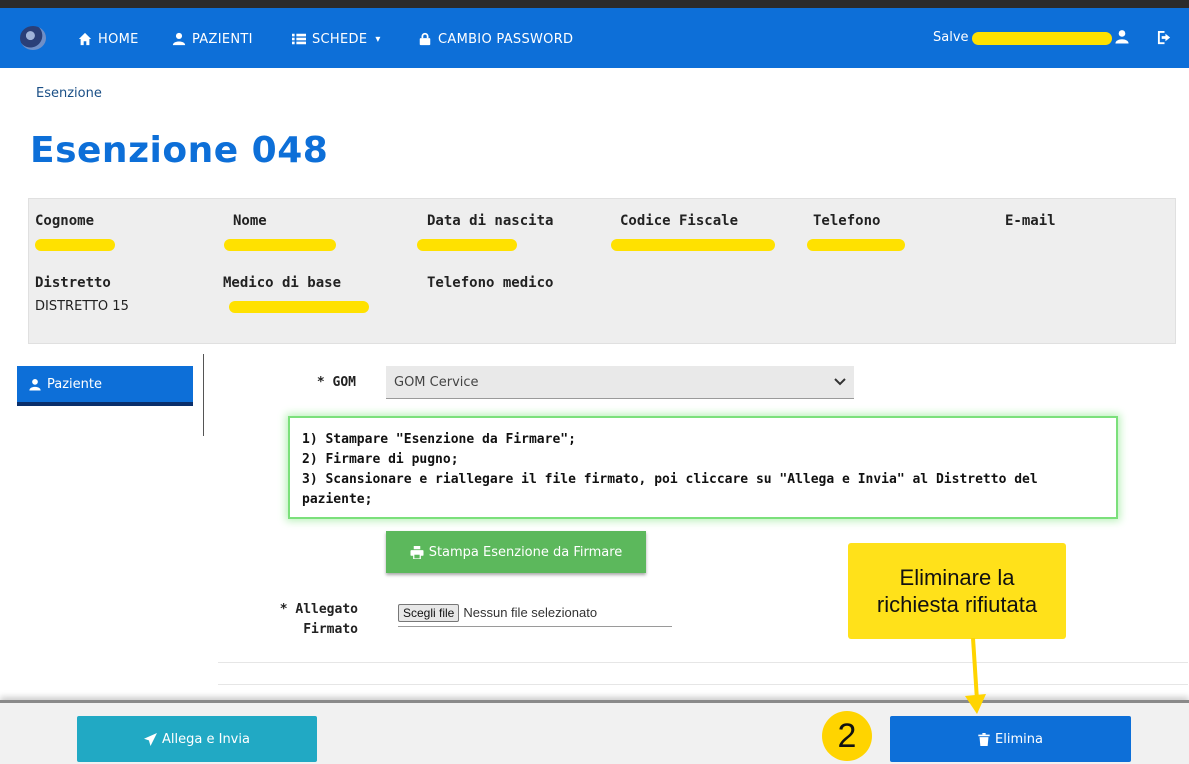  Describe the element at coordinates (436, 382) in the screenshot. I see `gom-selected-value: GOM Cervice` at that location.